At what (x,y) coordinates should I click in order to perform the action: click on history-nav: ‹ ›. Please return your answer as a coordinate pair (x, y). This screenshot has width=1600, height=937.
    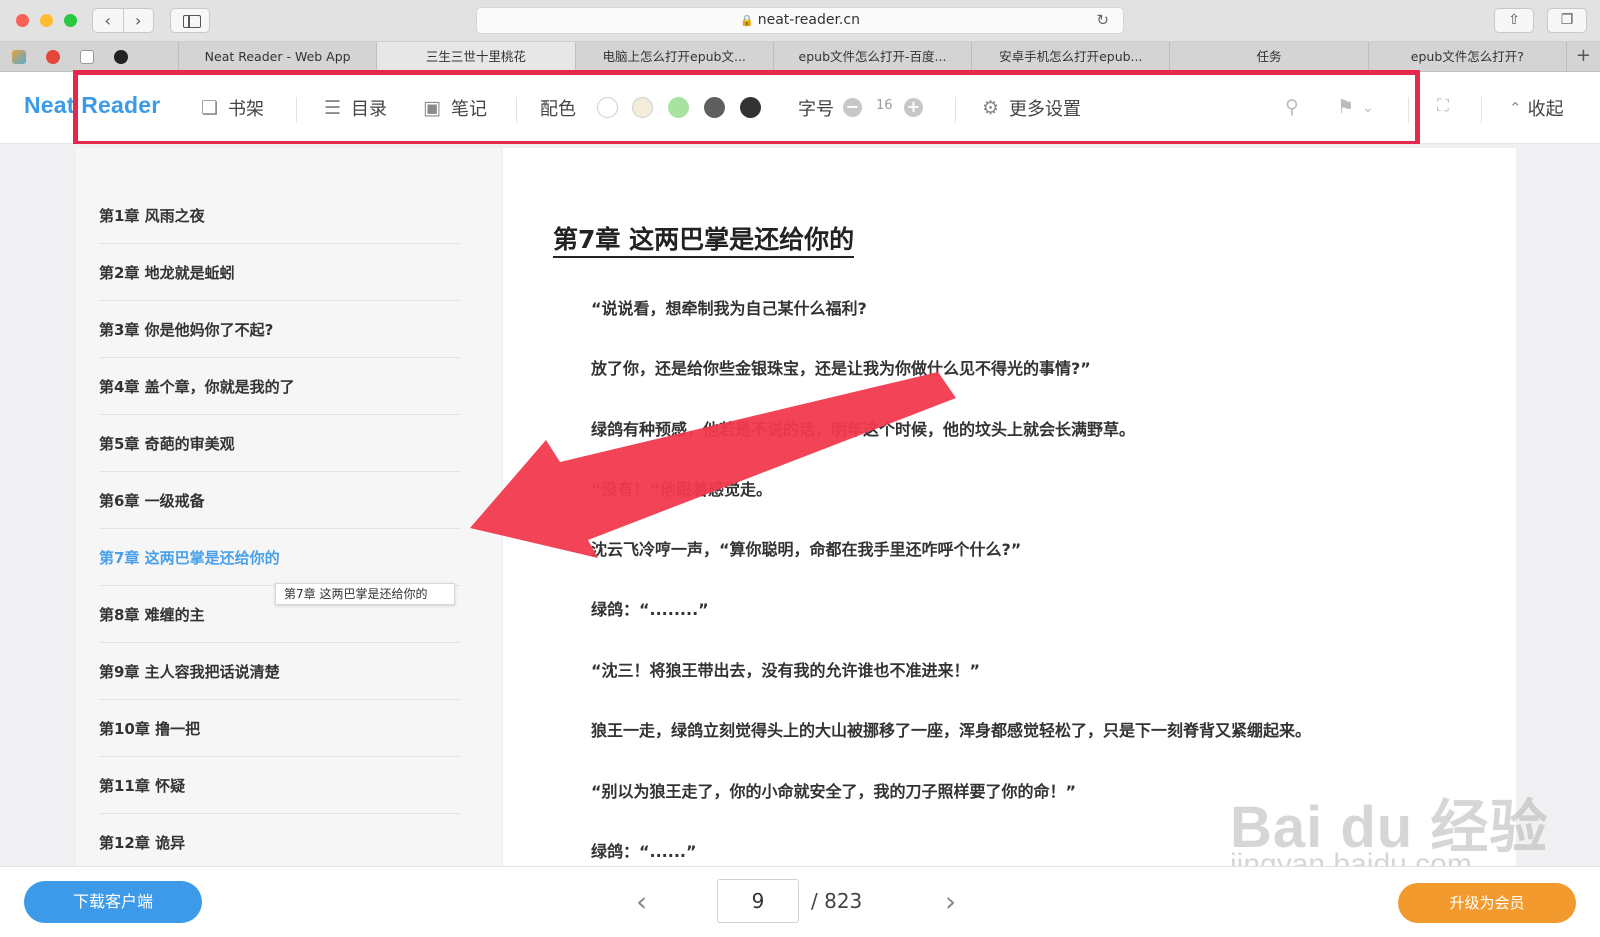
    Looking at the image, I should click on (123, 20).